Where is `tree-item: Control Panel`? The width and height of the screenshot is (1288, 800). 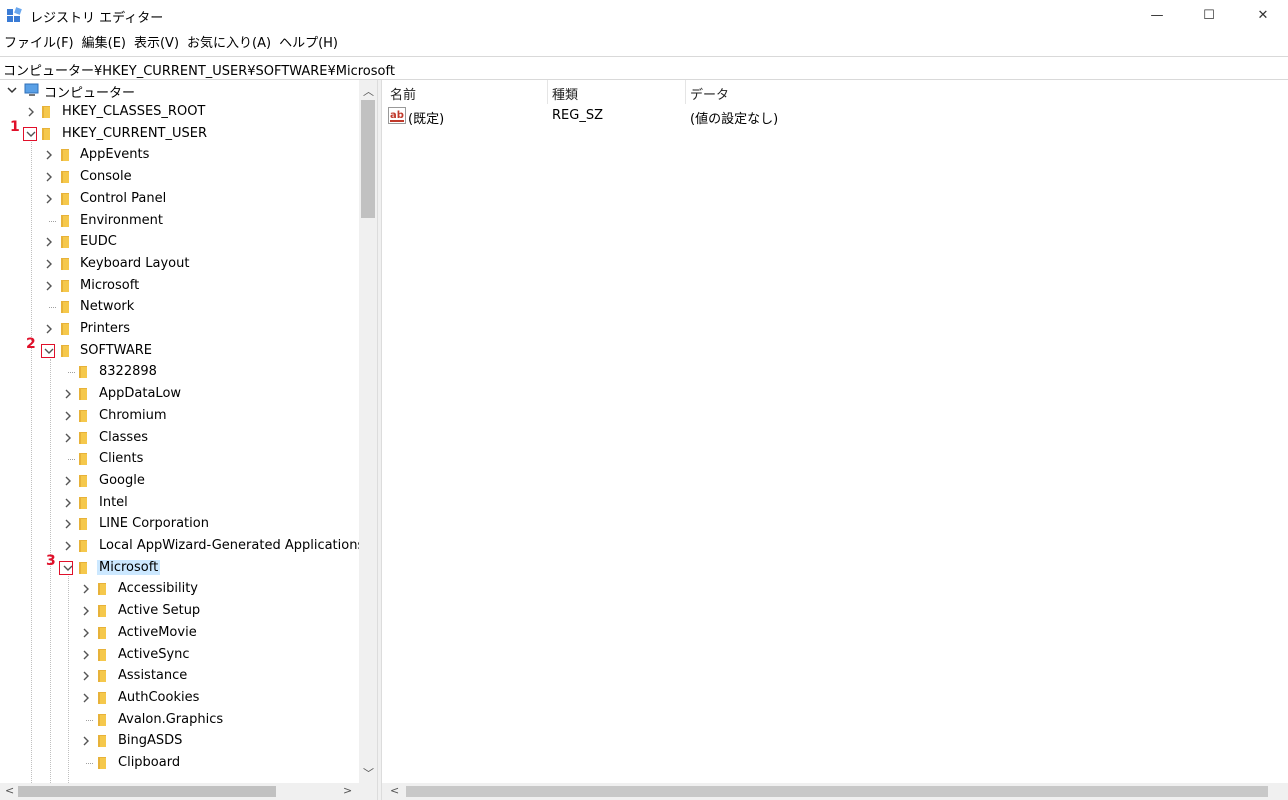
tree-item: Control Panel is located at coordinates (179, 199).